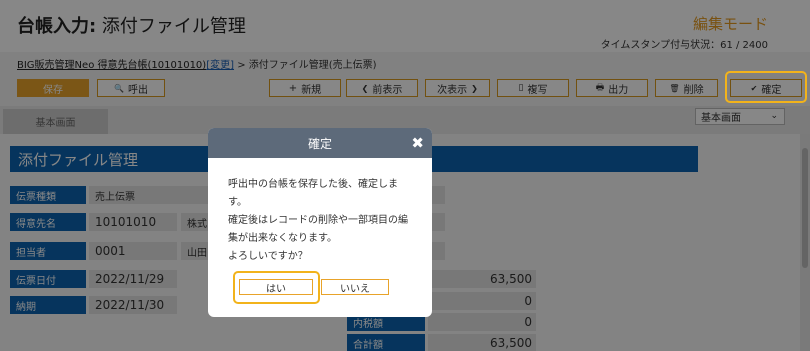 The height and width of the screenshot is (351, 810). Describe the element at coordinates (276, 287) in the screenshot. I see `yes-button-highlight` at that location.